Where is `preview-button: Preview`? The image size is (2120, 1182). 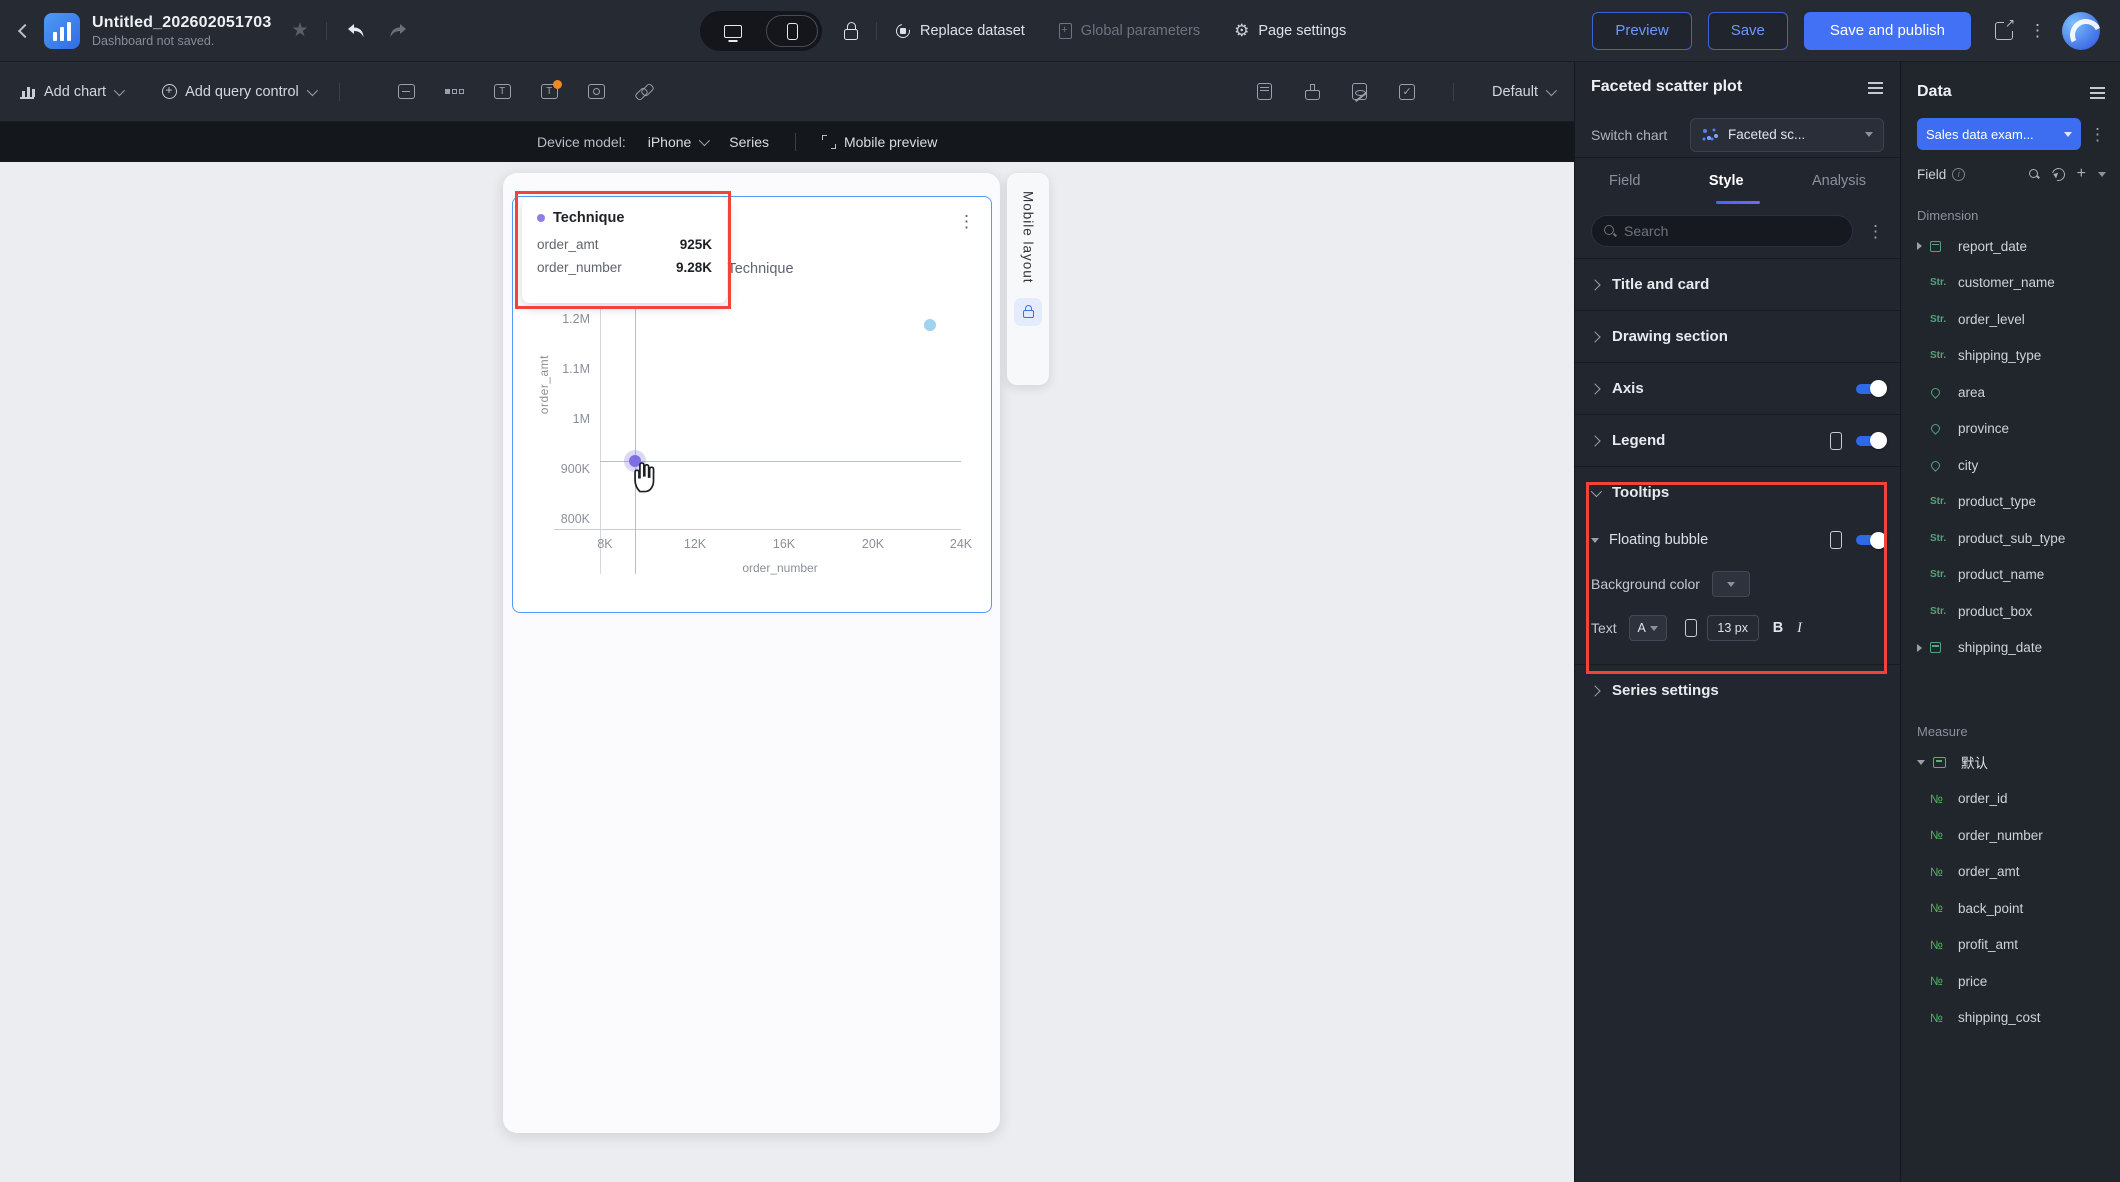 preview-button: Preview is located at coordinates (1642, 30).